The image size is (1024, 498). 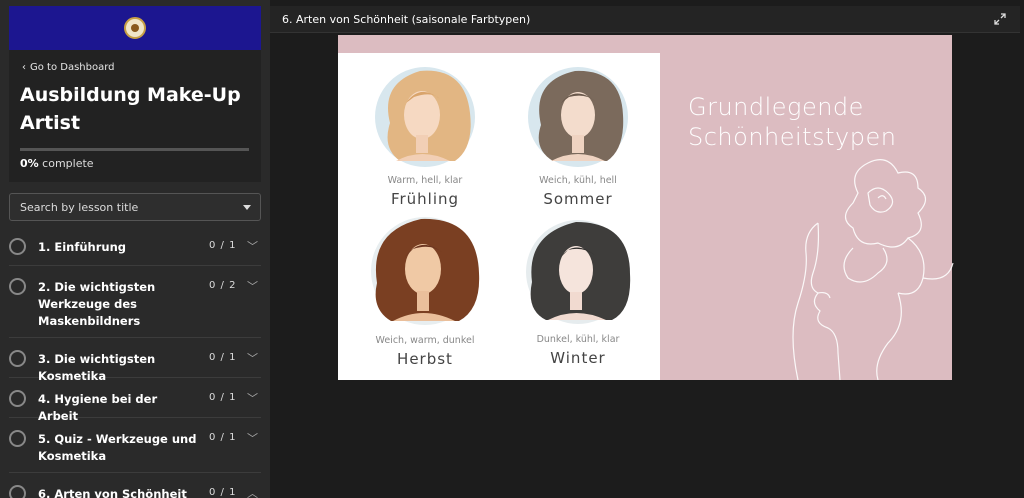 I want to click on back-label: Go to Dashboard, so click(x=72, y=67).